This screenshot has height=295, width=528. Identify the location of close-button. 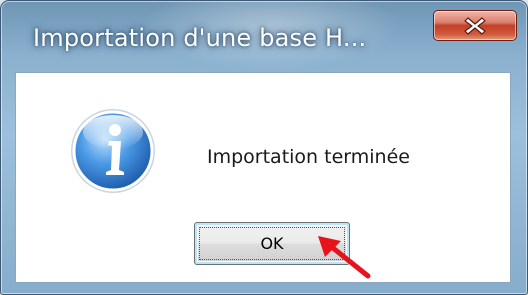
(475, 25).